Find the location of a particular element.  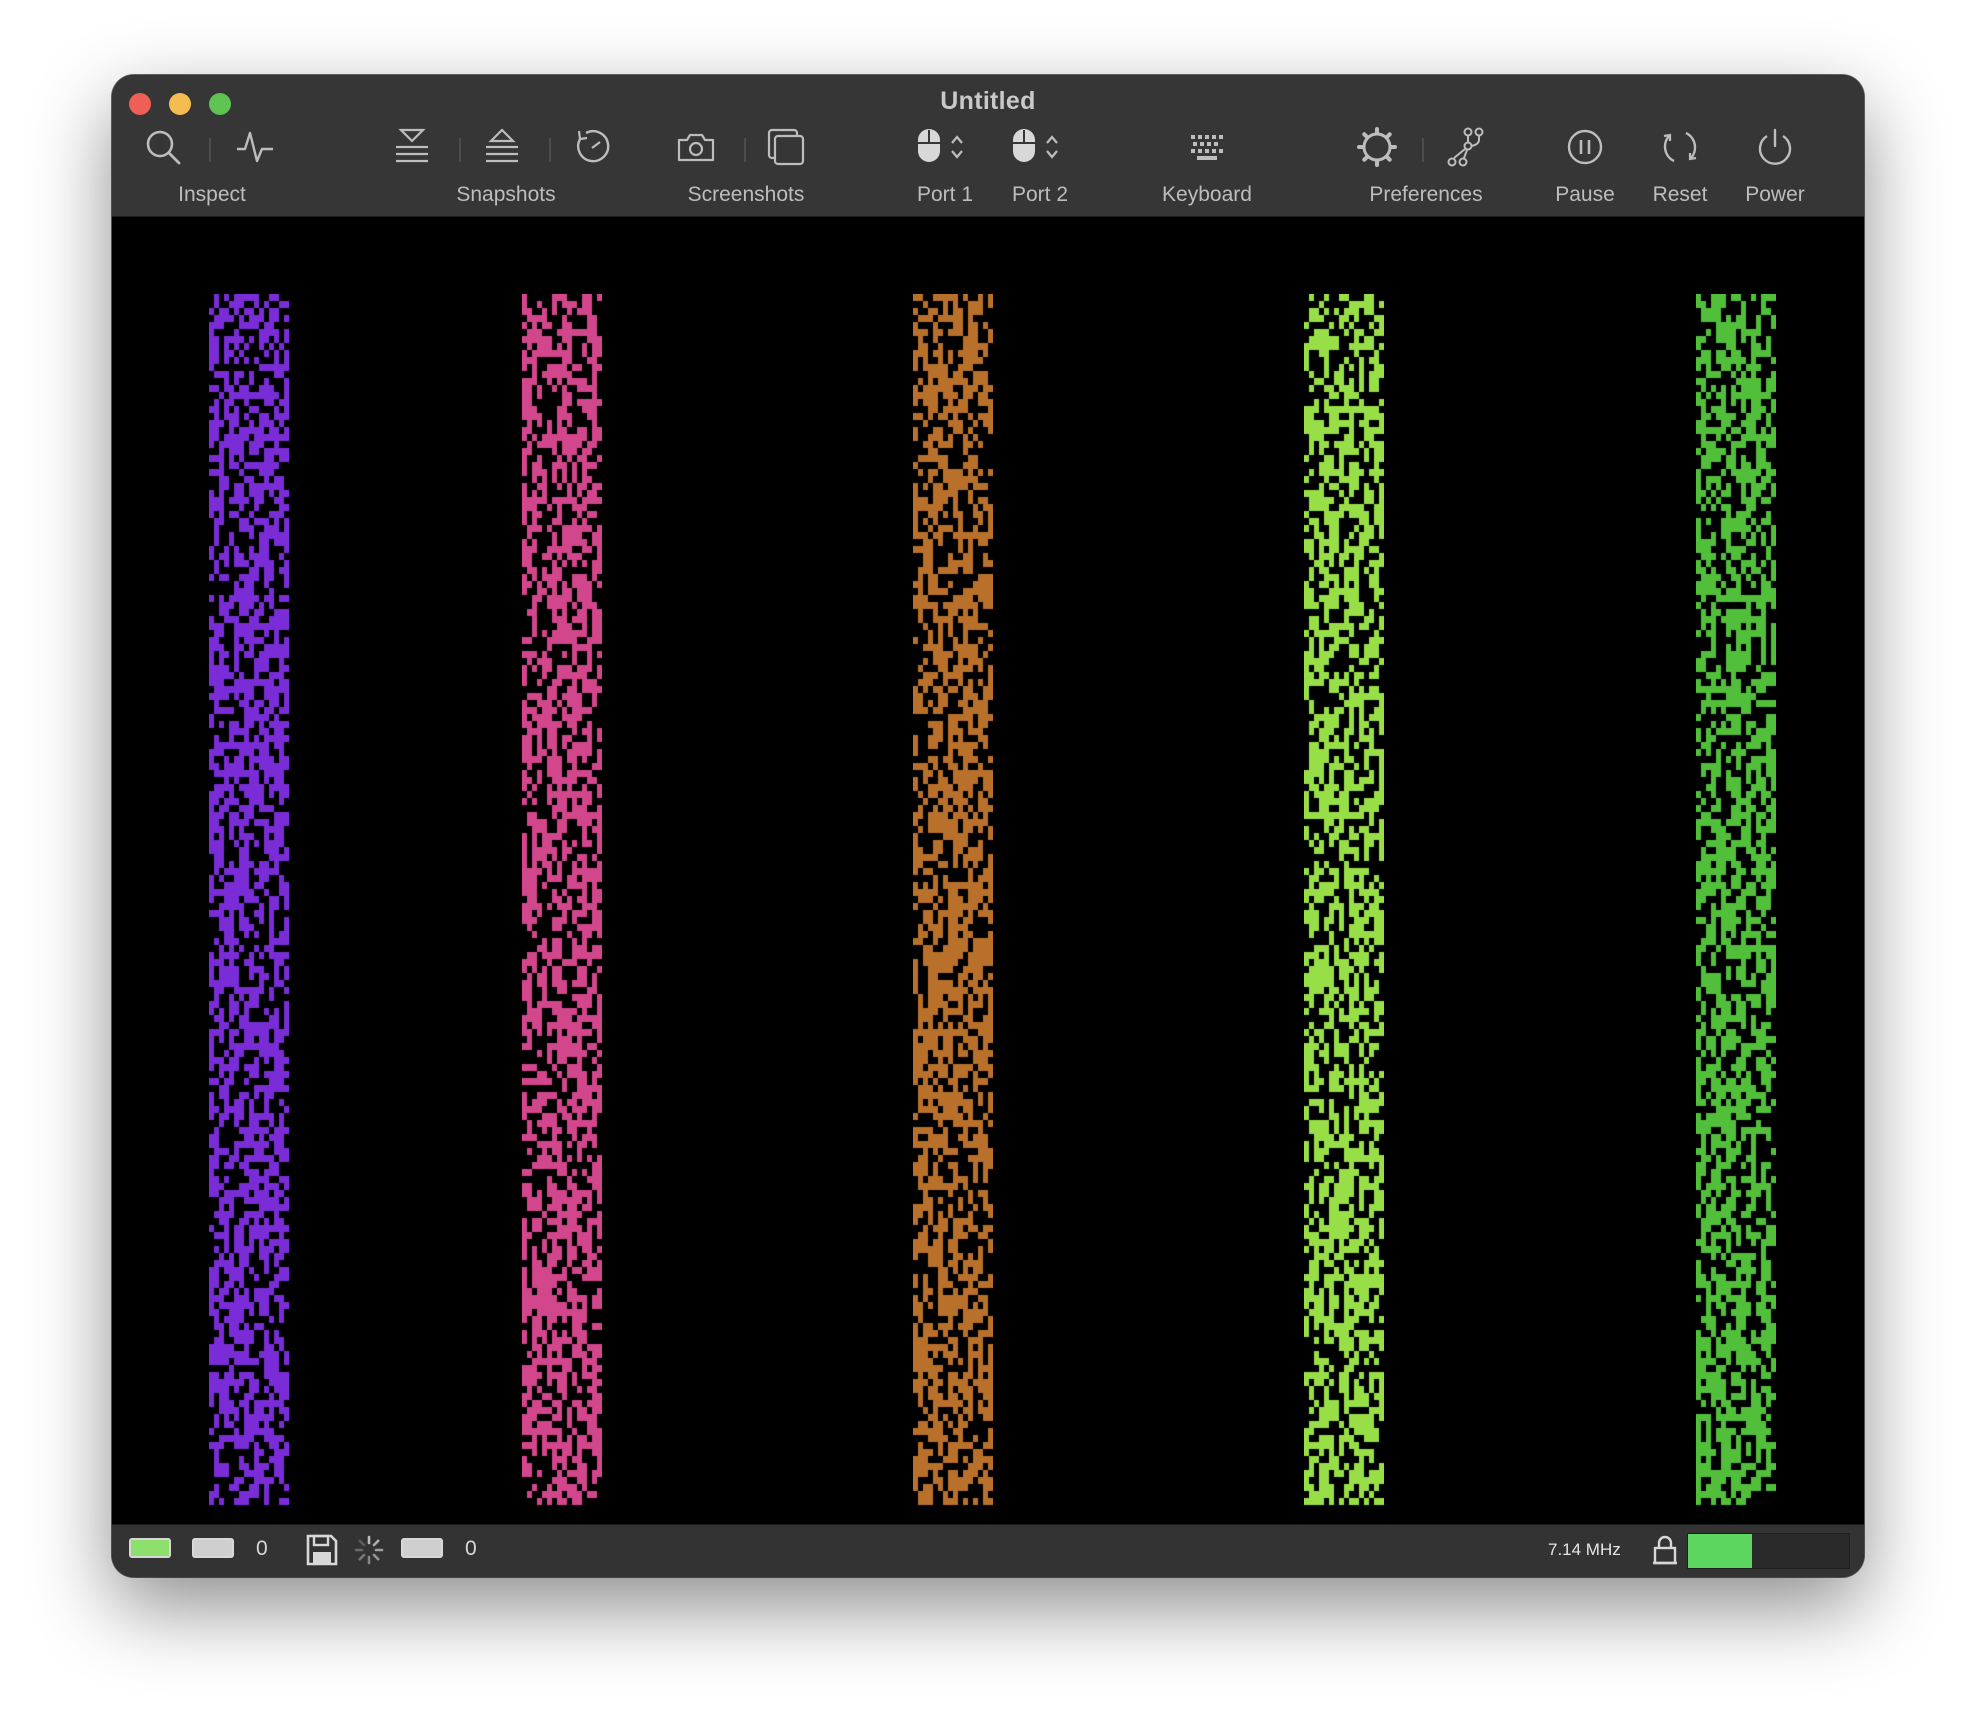

port2-selector is located at coordinates (1032, 147).